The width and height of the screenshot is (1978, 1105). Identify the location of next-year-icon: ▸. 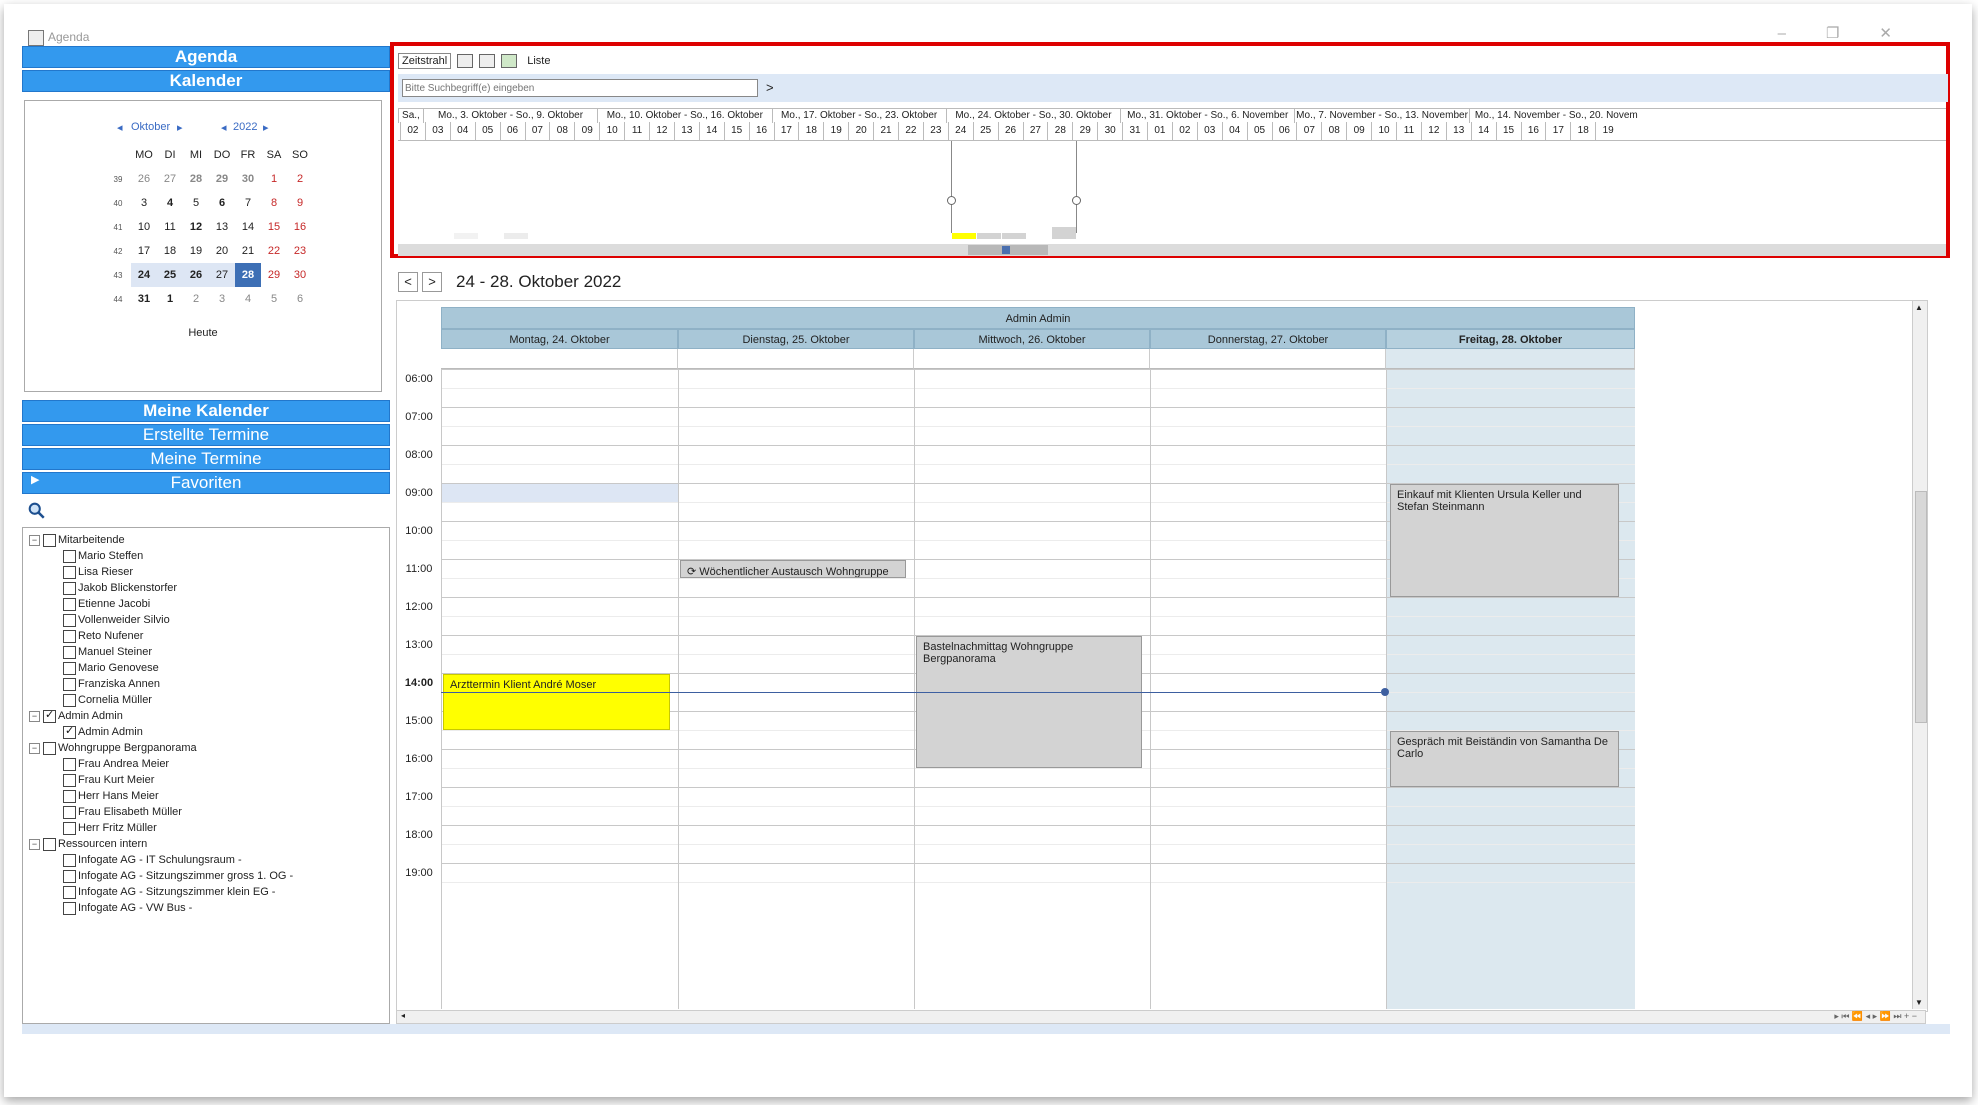
(266, 127).